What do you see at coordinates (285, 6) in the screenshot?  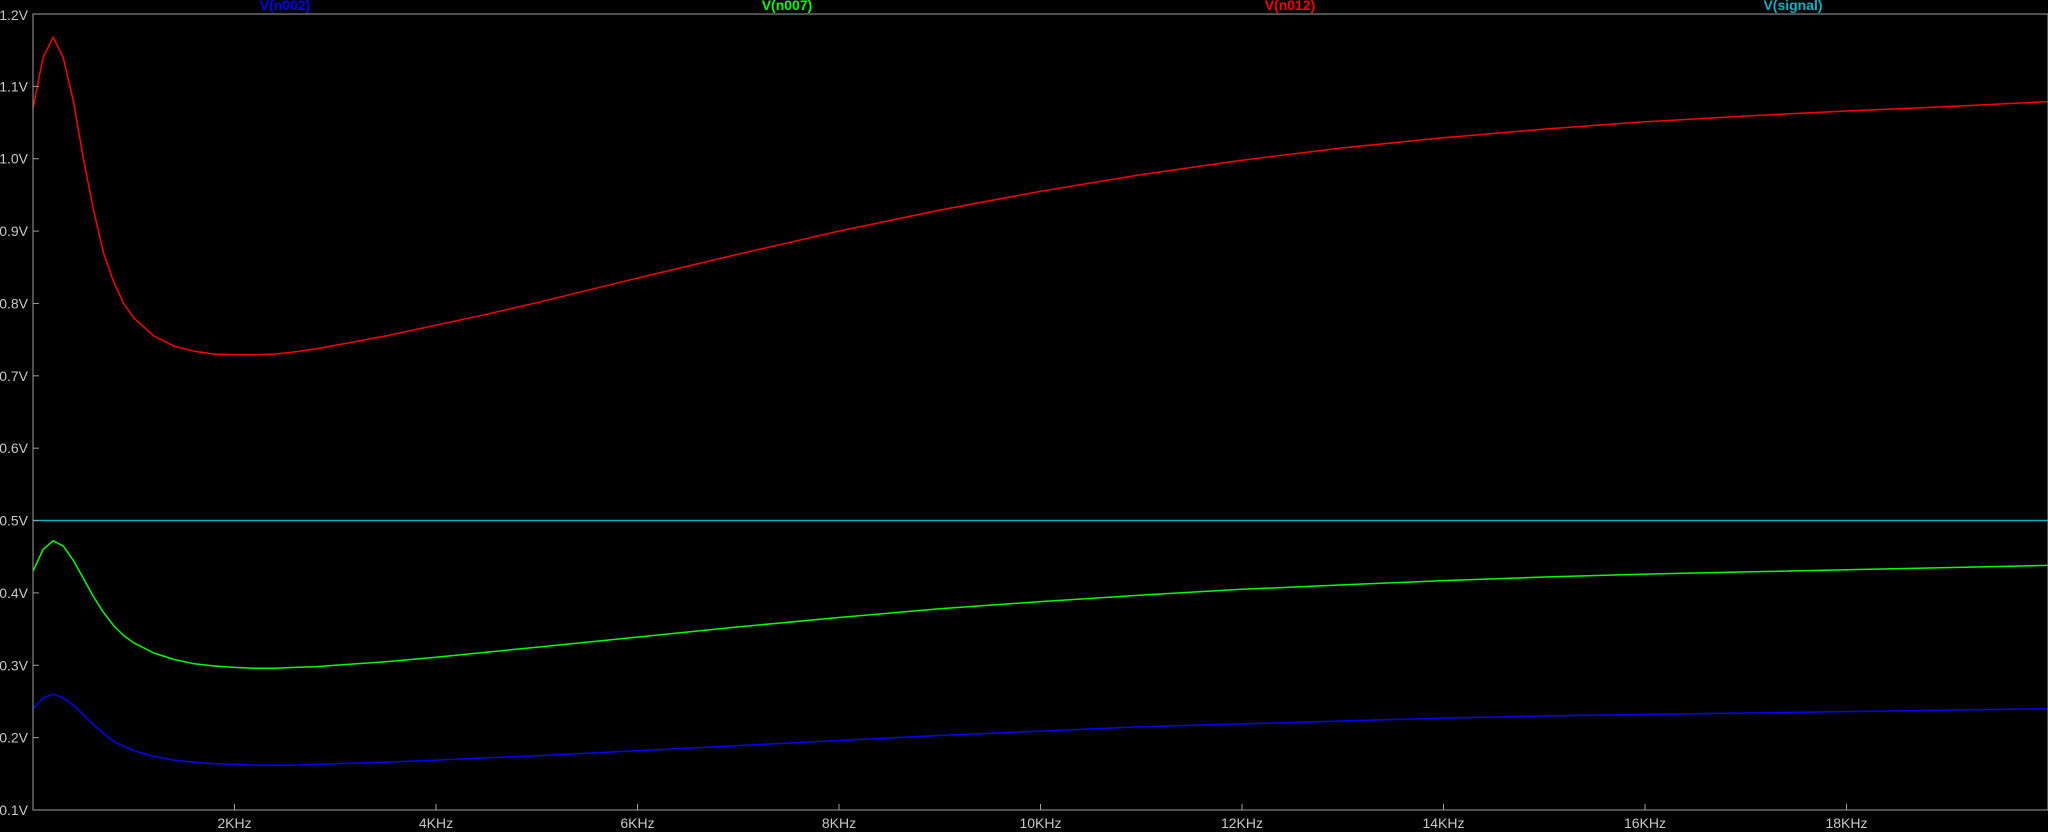 I see `legend-label-v-n002: V(n002)` at bounding box center [285, 6].